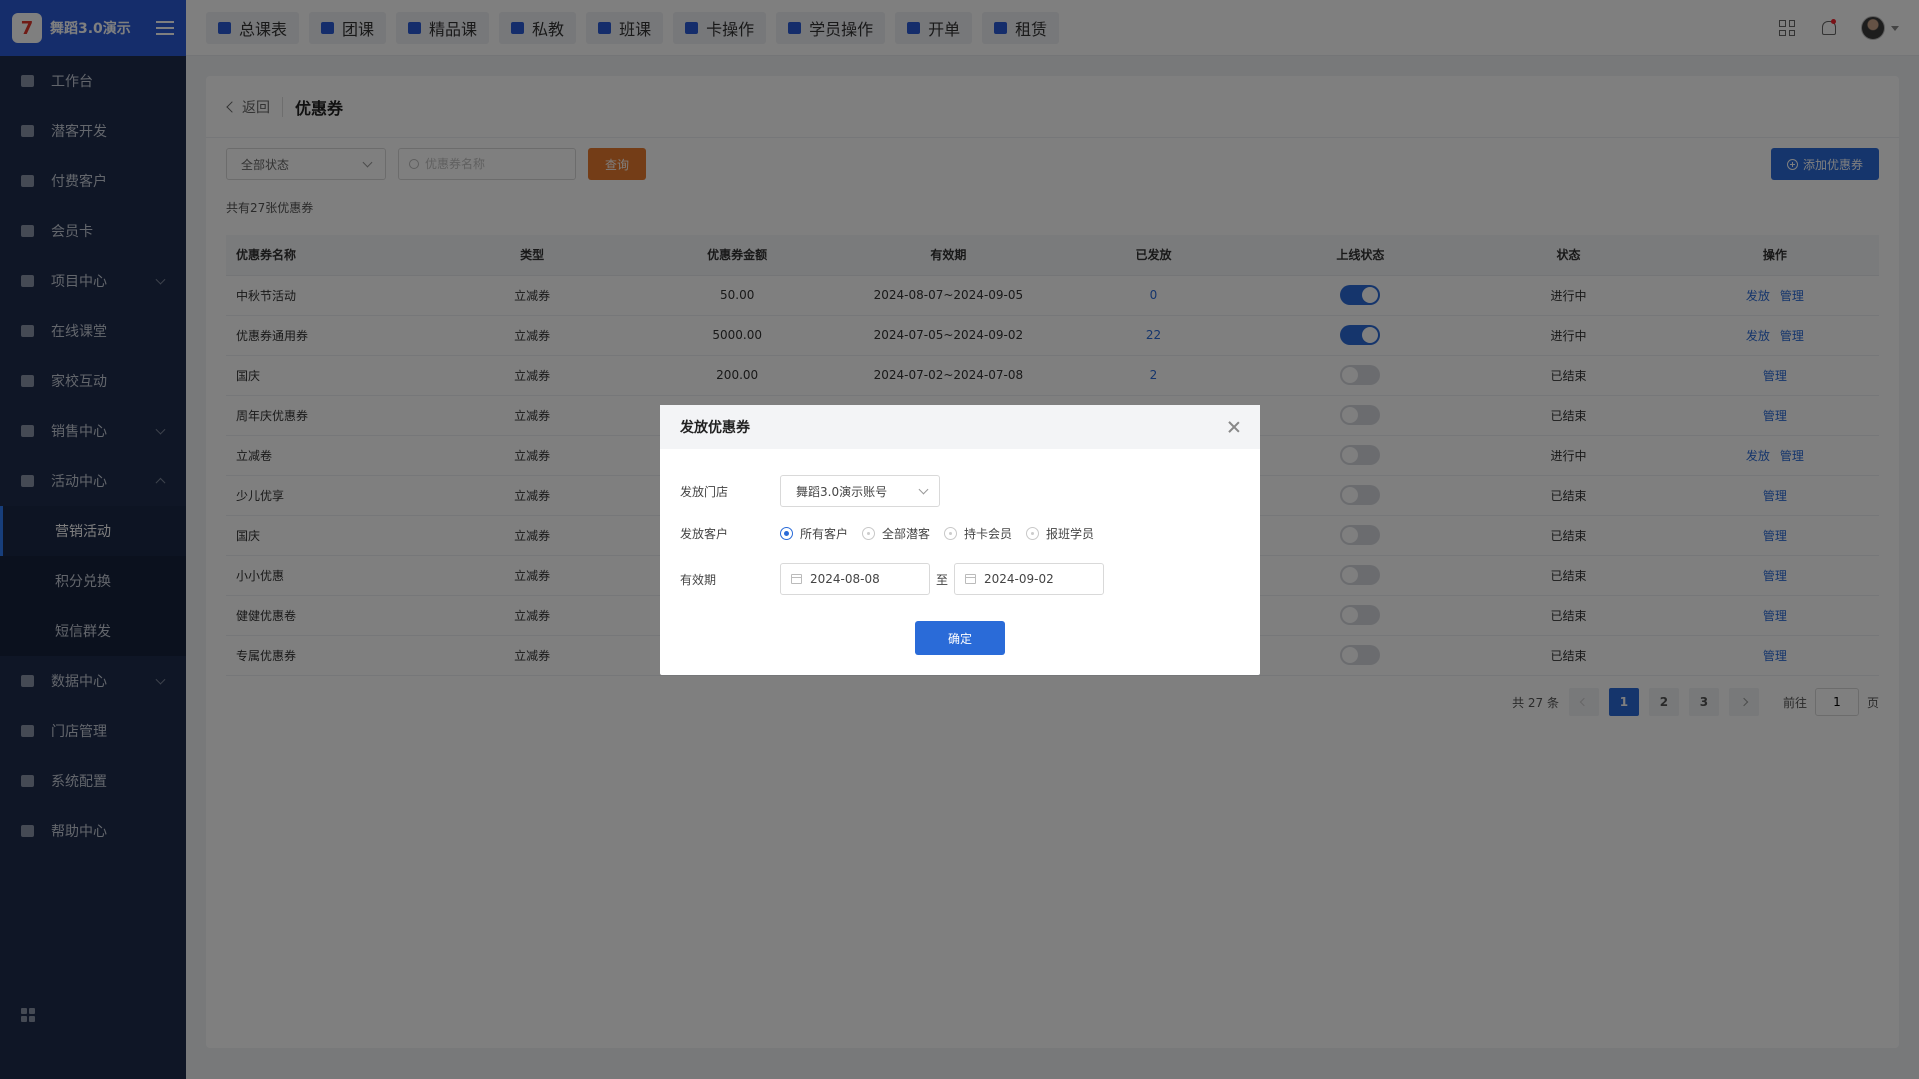 Image resolution: width=1919 pixels, height=1079 pixels. Describe the element at coordinates (960, 638) in the screenshot. I see `confirm-button: 确定` at that location.